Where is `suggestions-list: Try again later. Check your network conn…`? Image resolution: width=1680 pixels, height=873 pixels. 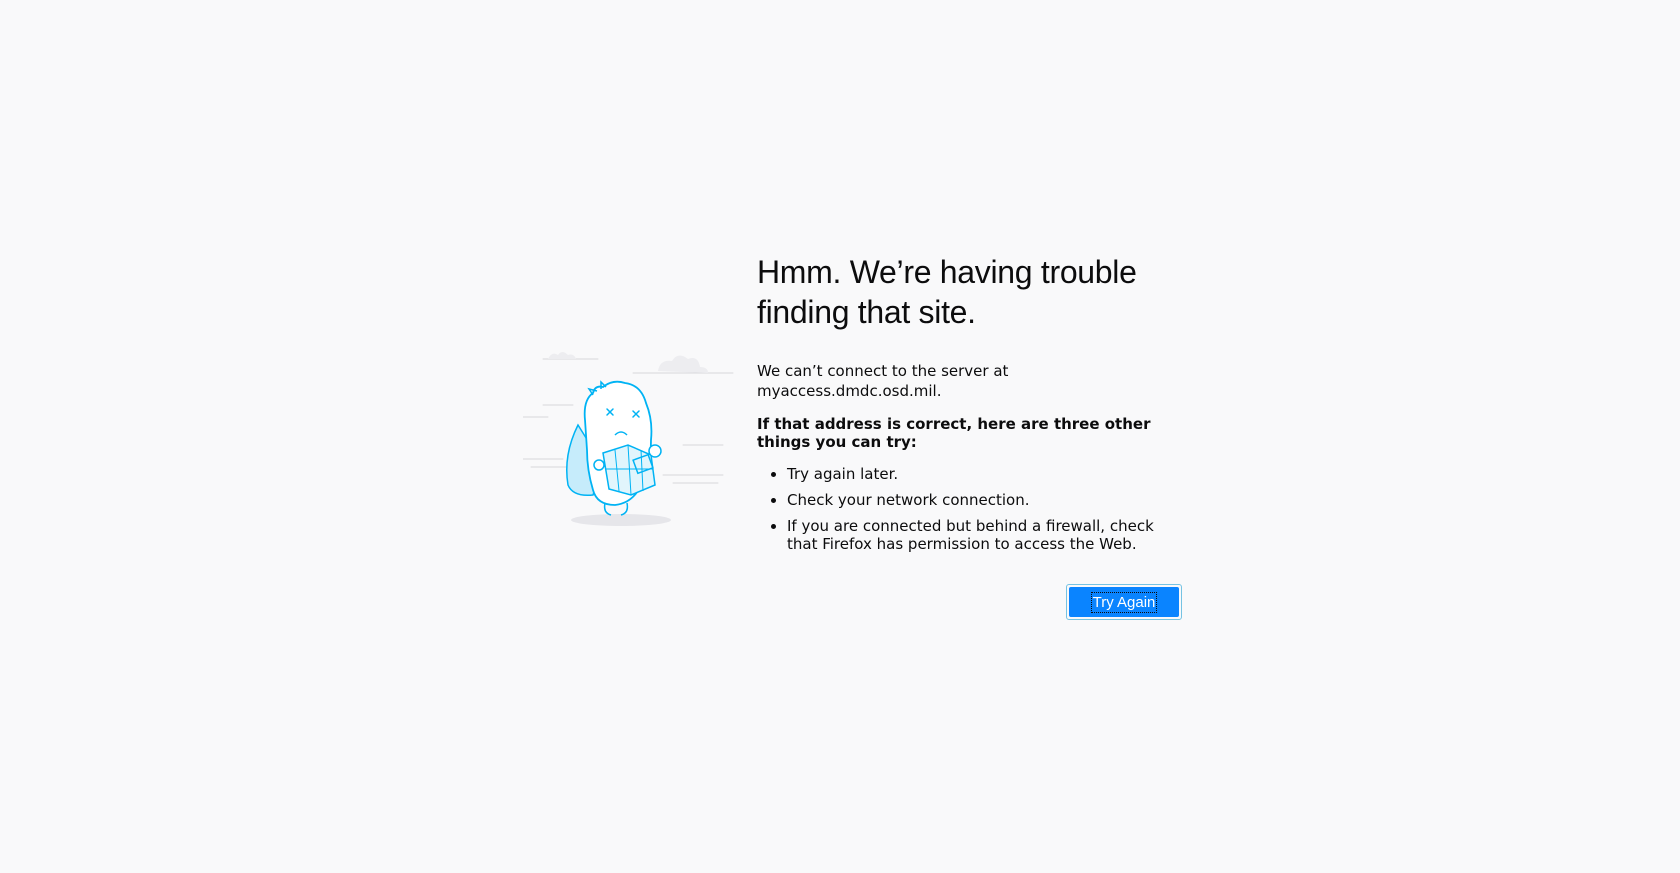
suggestions-list: Try again later. Check your network conn… is located at coordinates (970, 509).